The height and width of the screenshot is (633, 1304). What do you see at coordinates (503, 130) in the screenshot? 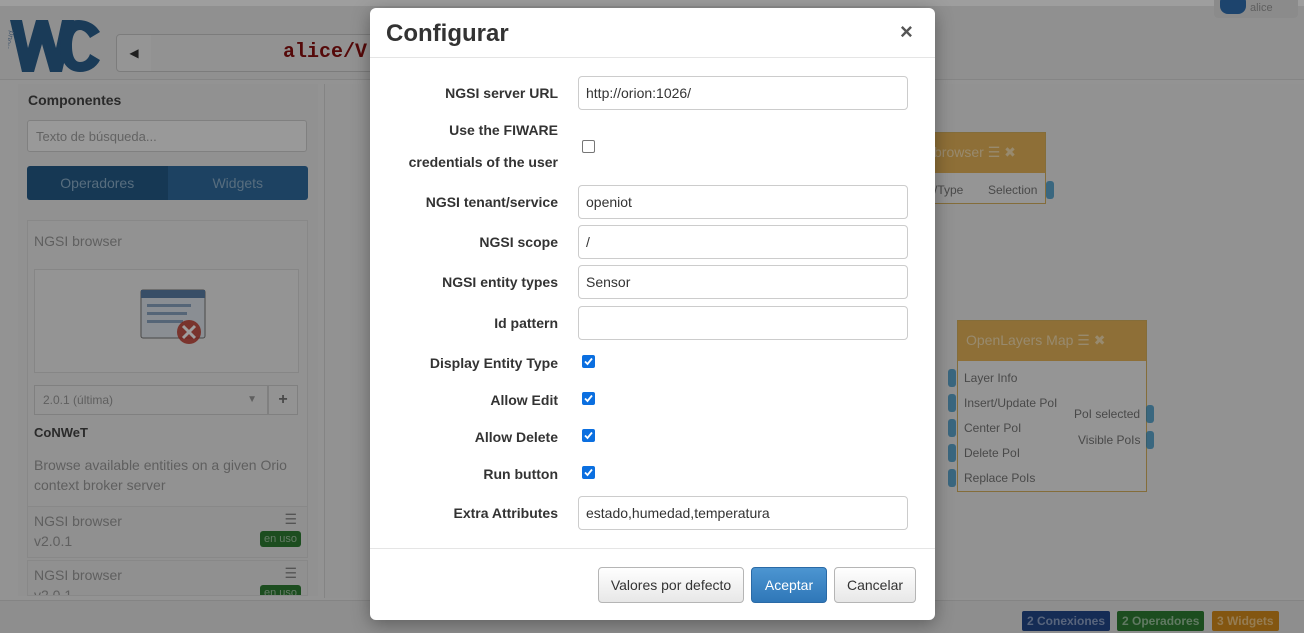
I see `use-credentials-label-line1: Use the FIWARE` at bounding box center [503, 130].